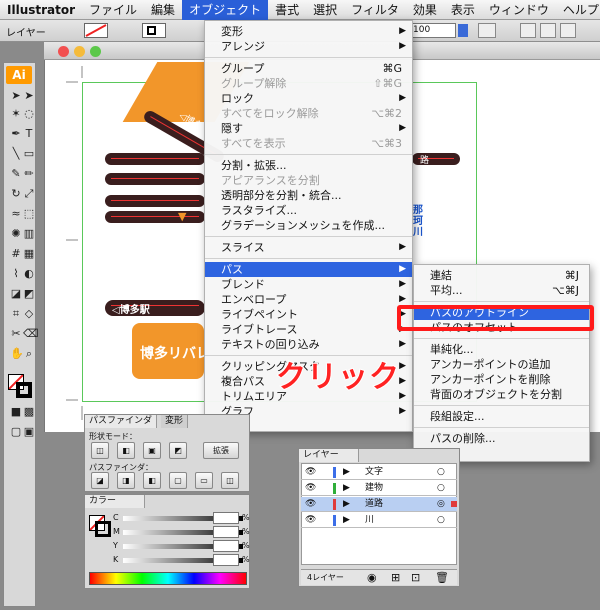  Describe the element at coordinates (204, 480) in the screenshot. I see `outline-icon: ▭` at that location.